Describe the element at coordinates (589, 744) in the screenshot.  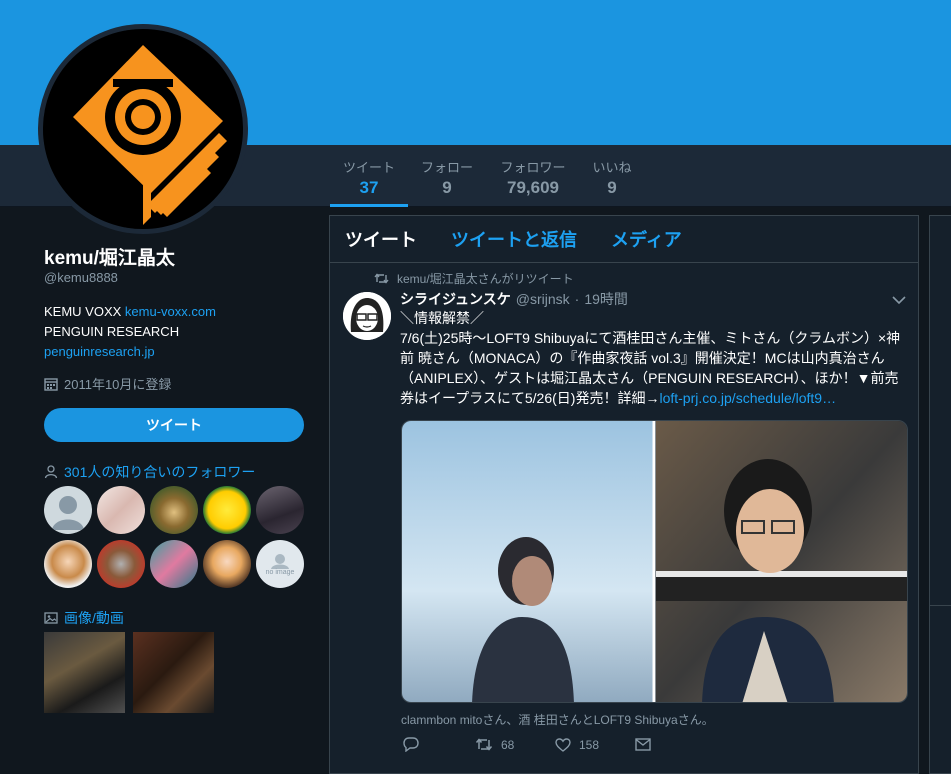
I see `like-count: 158` at that location.